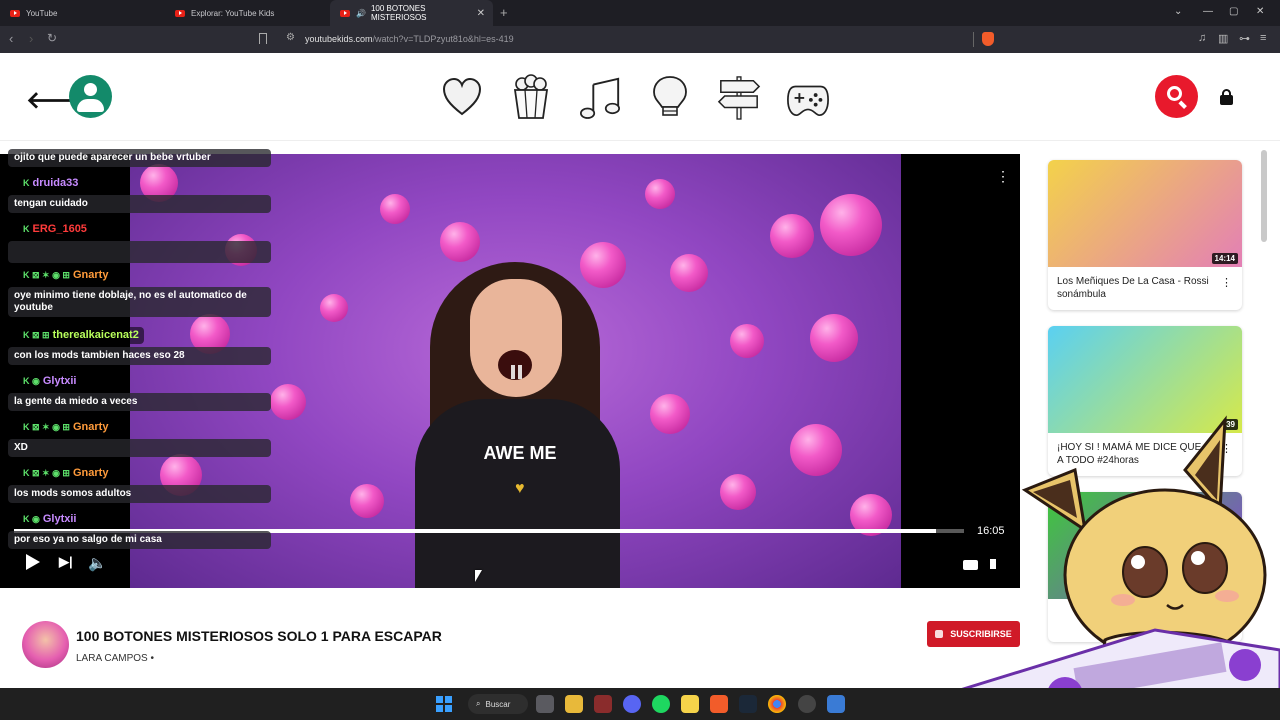  Describe the element at coordinates (1263, 38) in the screenshot. I see `menu-icon: ≡` at that location.